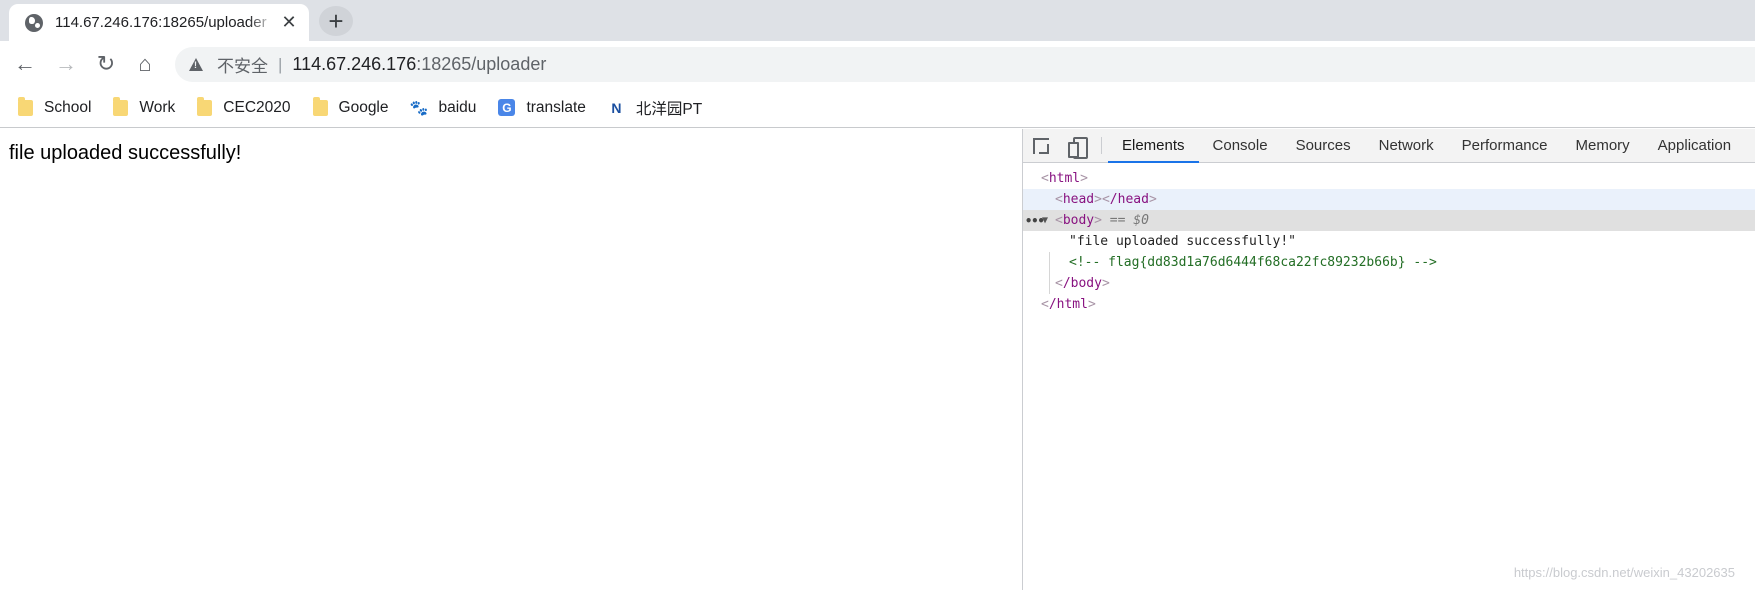  What do you see at coordinates (66, 64) in the screenshot?
I see `forward-button: →` at bounding box center [66, 64].